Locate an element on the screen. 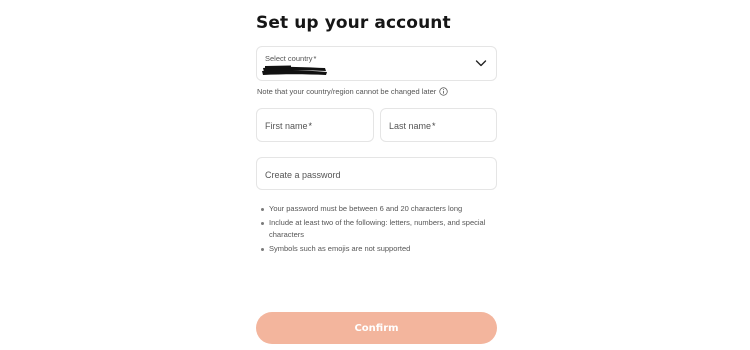  first-name-input is located at coordinates (315, 125).